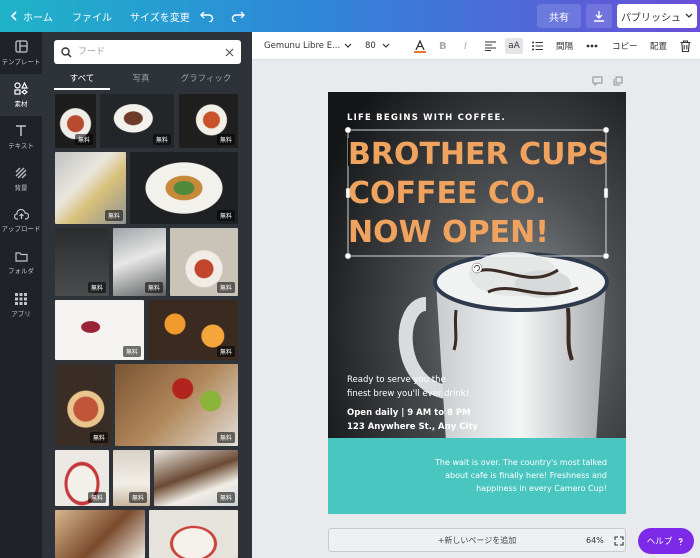 Image resolution: width=700 pixels, height=558 pixels. I want to click on bold-button: B, so click(443, 46).